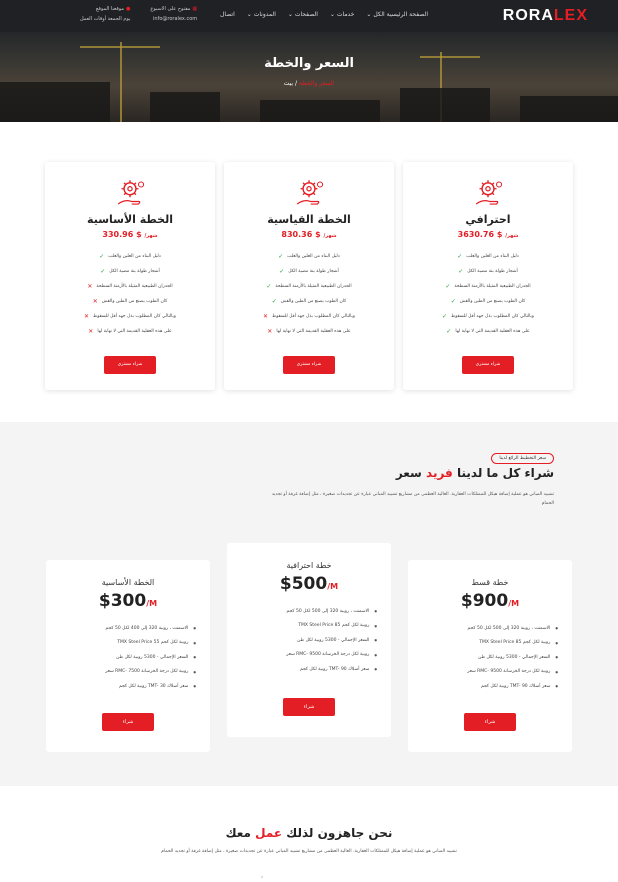  What do you see at coordinates (474, 473) in the screenshot?
I see `section-title: شراء كل ما لدينا فريد سعر` at bounding box center [474, 473].